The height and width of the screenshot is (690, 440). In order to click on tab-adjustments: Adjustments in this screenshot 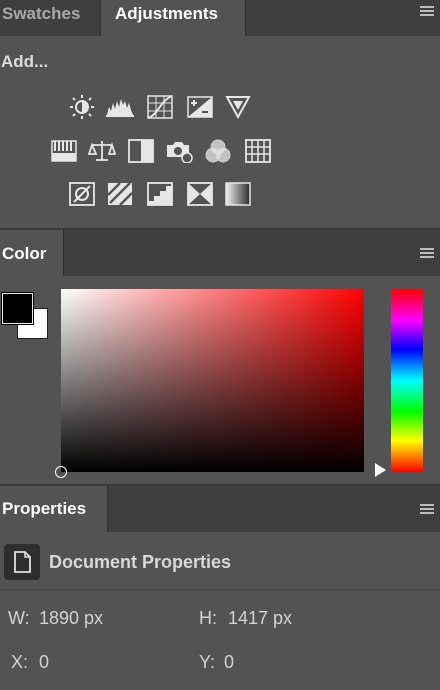, I will do `click(173, 18)`.